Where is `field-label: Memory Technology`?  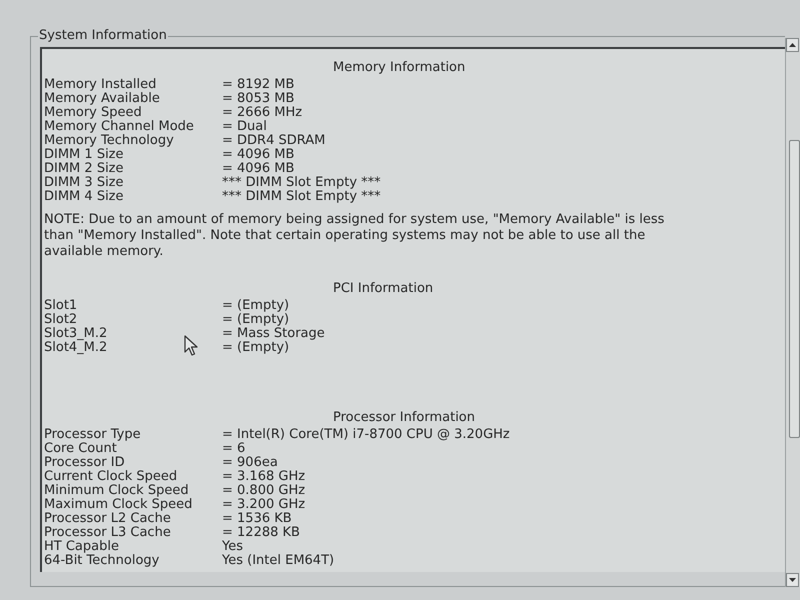
field-label: Memory Technology is located at coordinates (109, 141).